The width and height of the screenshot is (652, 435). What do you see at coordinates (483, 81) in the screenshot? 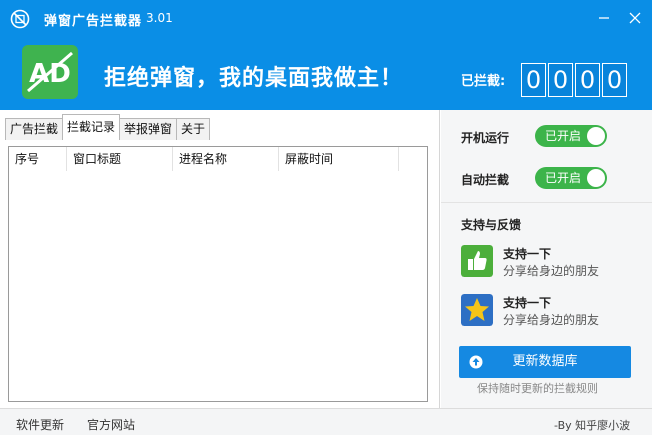
I see `blocked-count-label: 已拦截:` at bounding box center [483, 81].